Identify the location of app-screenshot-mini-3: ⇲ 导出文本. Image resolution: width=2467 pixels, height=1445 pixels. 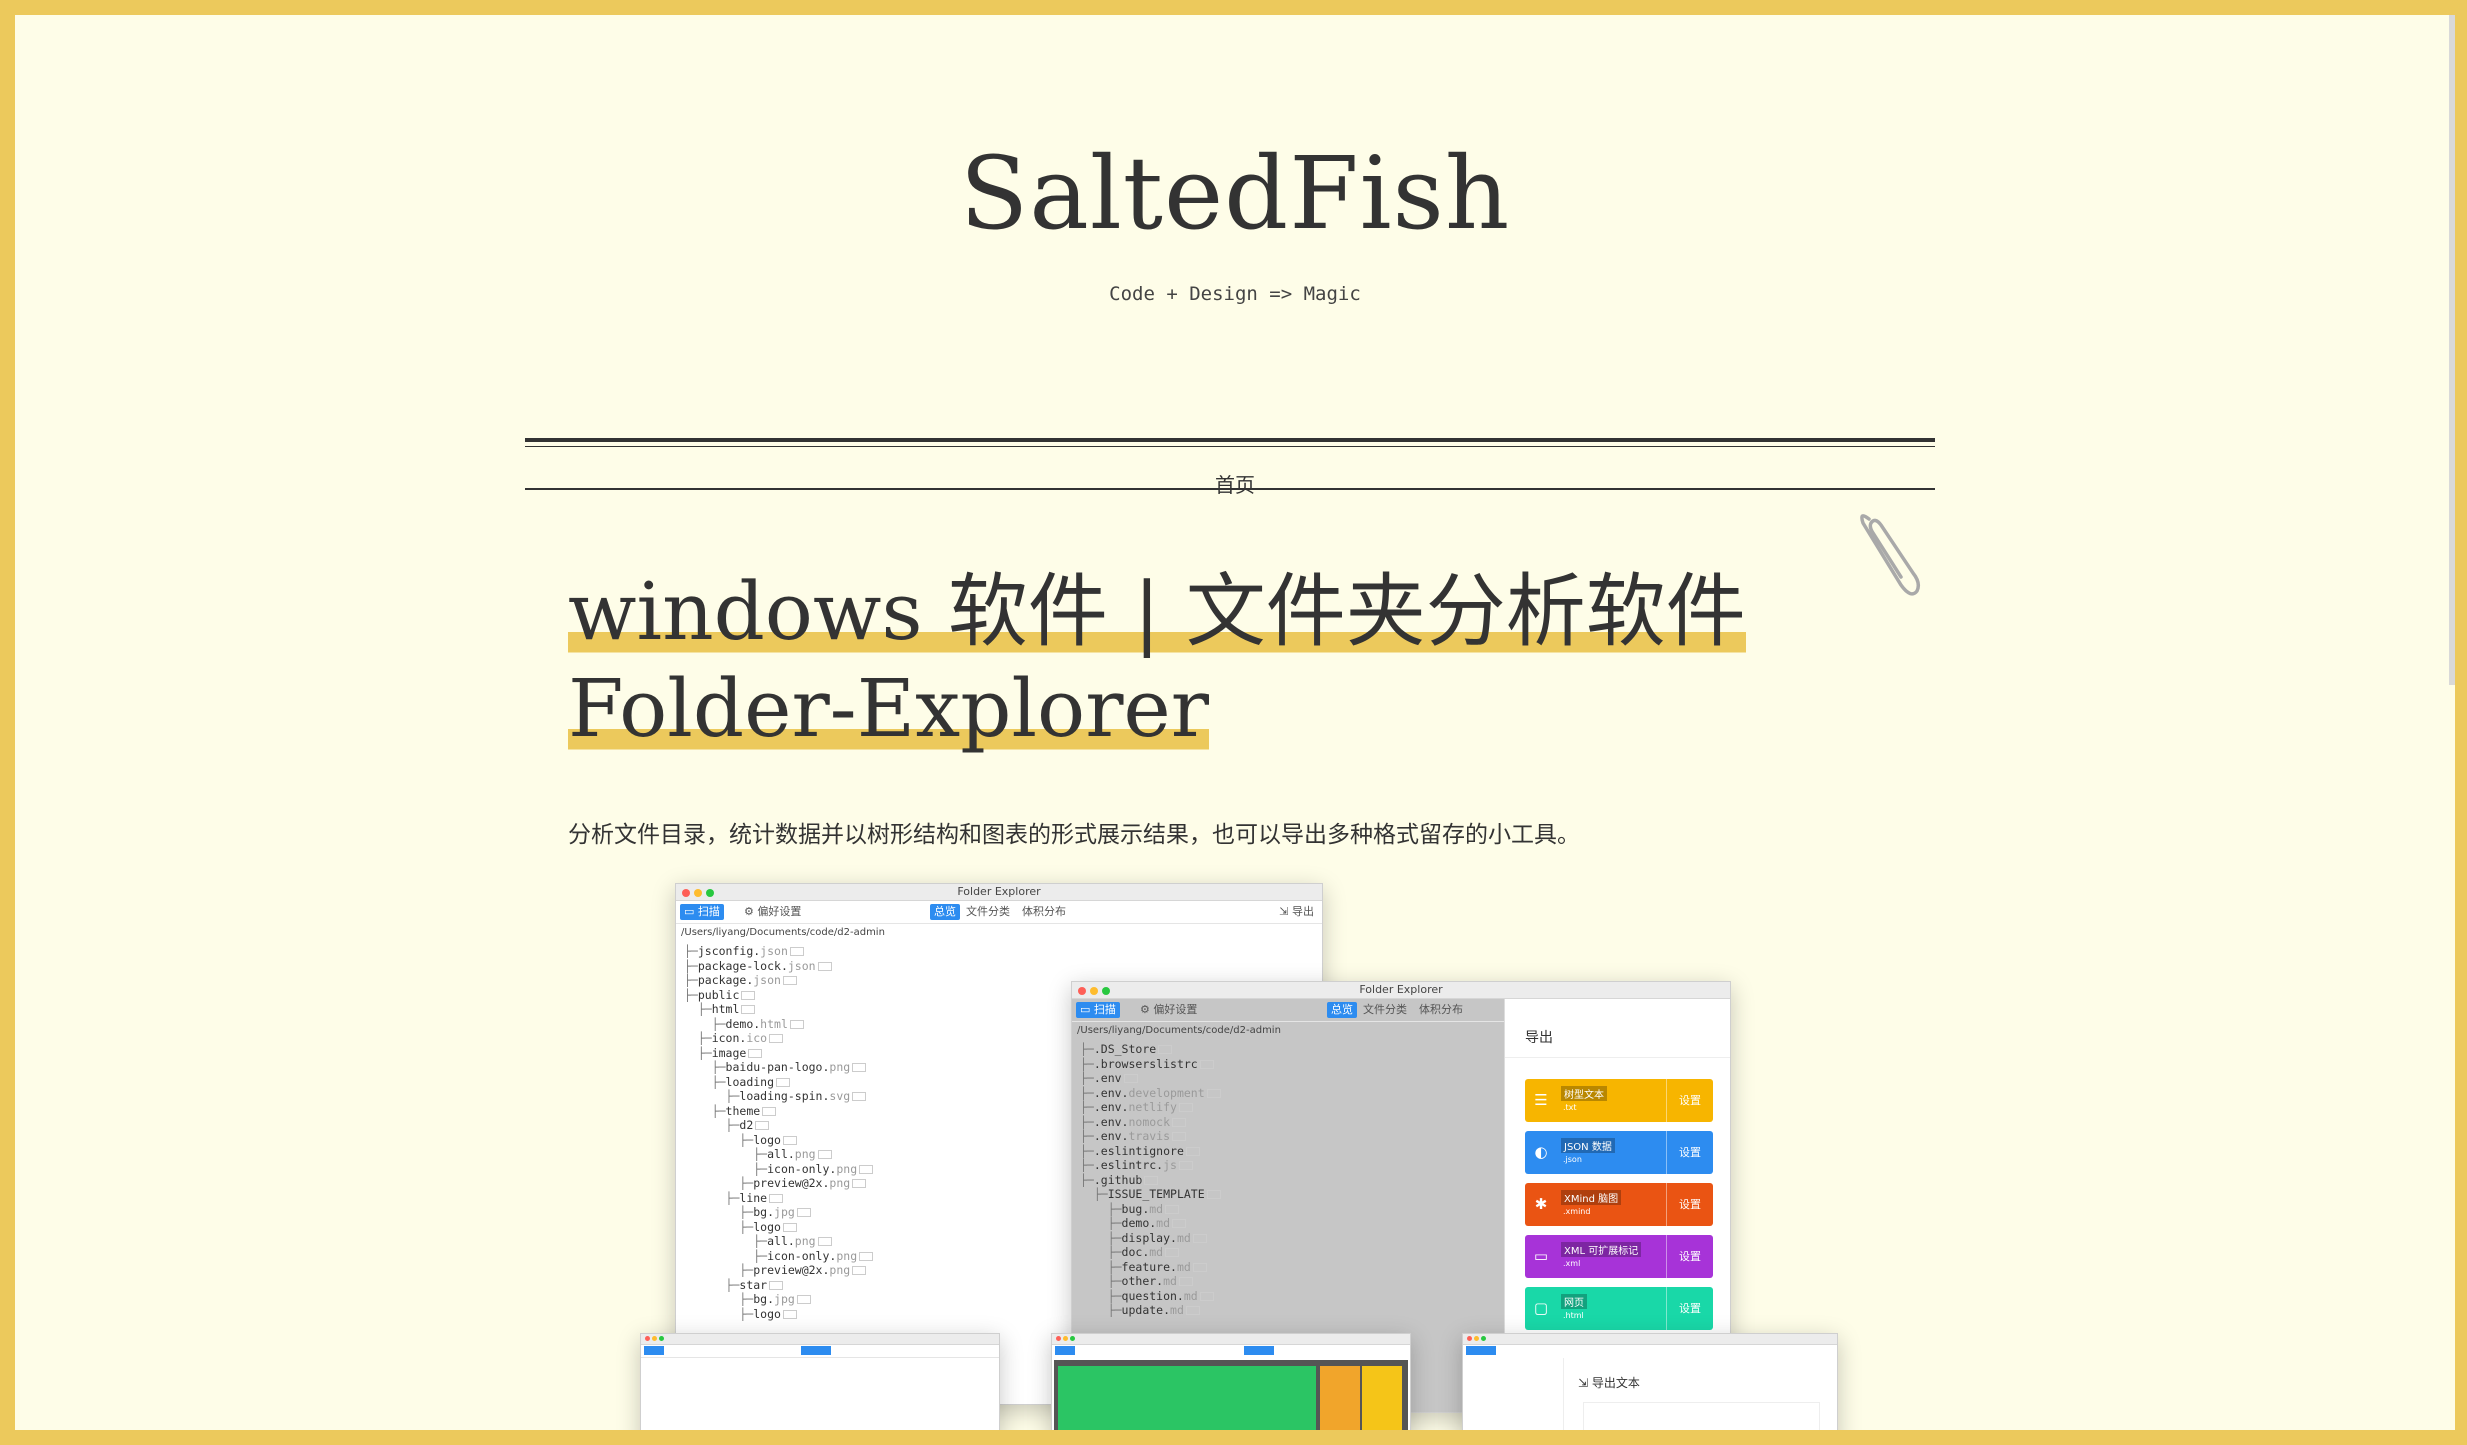
(1650, 1381).